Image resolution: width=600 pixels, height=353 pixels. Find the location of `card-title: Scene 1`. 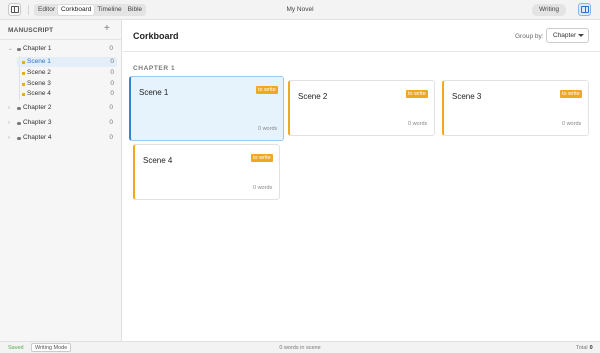

card-title: Scene 1 is located at coordinates (154, 92).